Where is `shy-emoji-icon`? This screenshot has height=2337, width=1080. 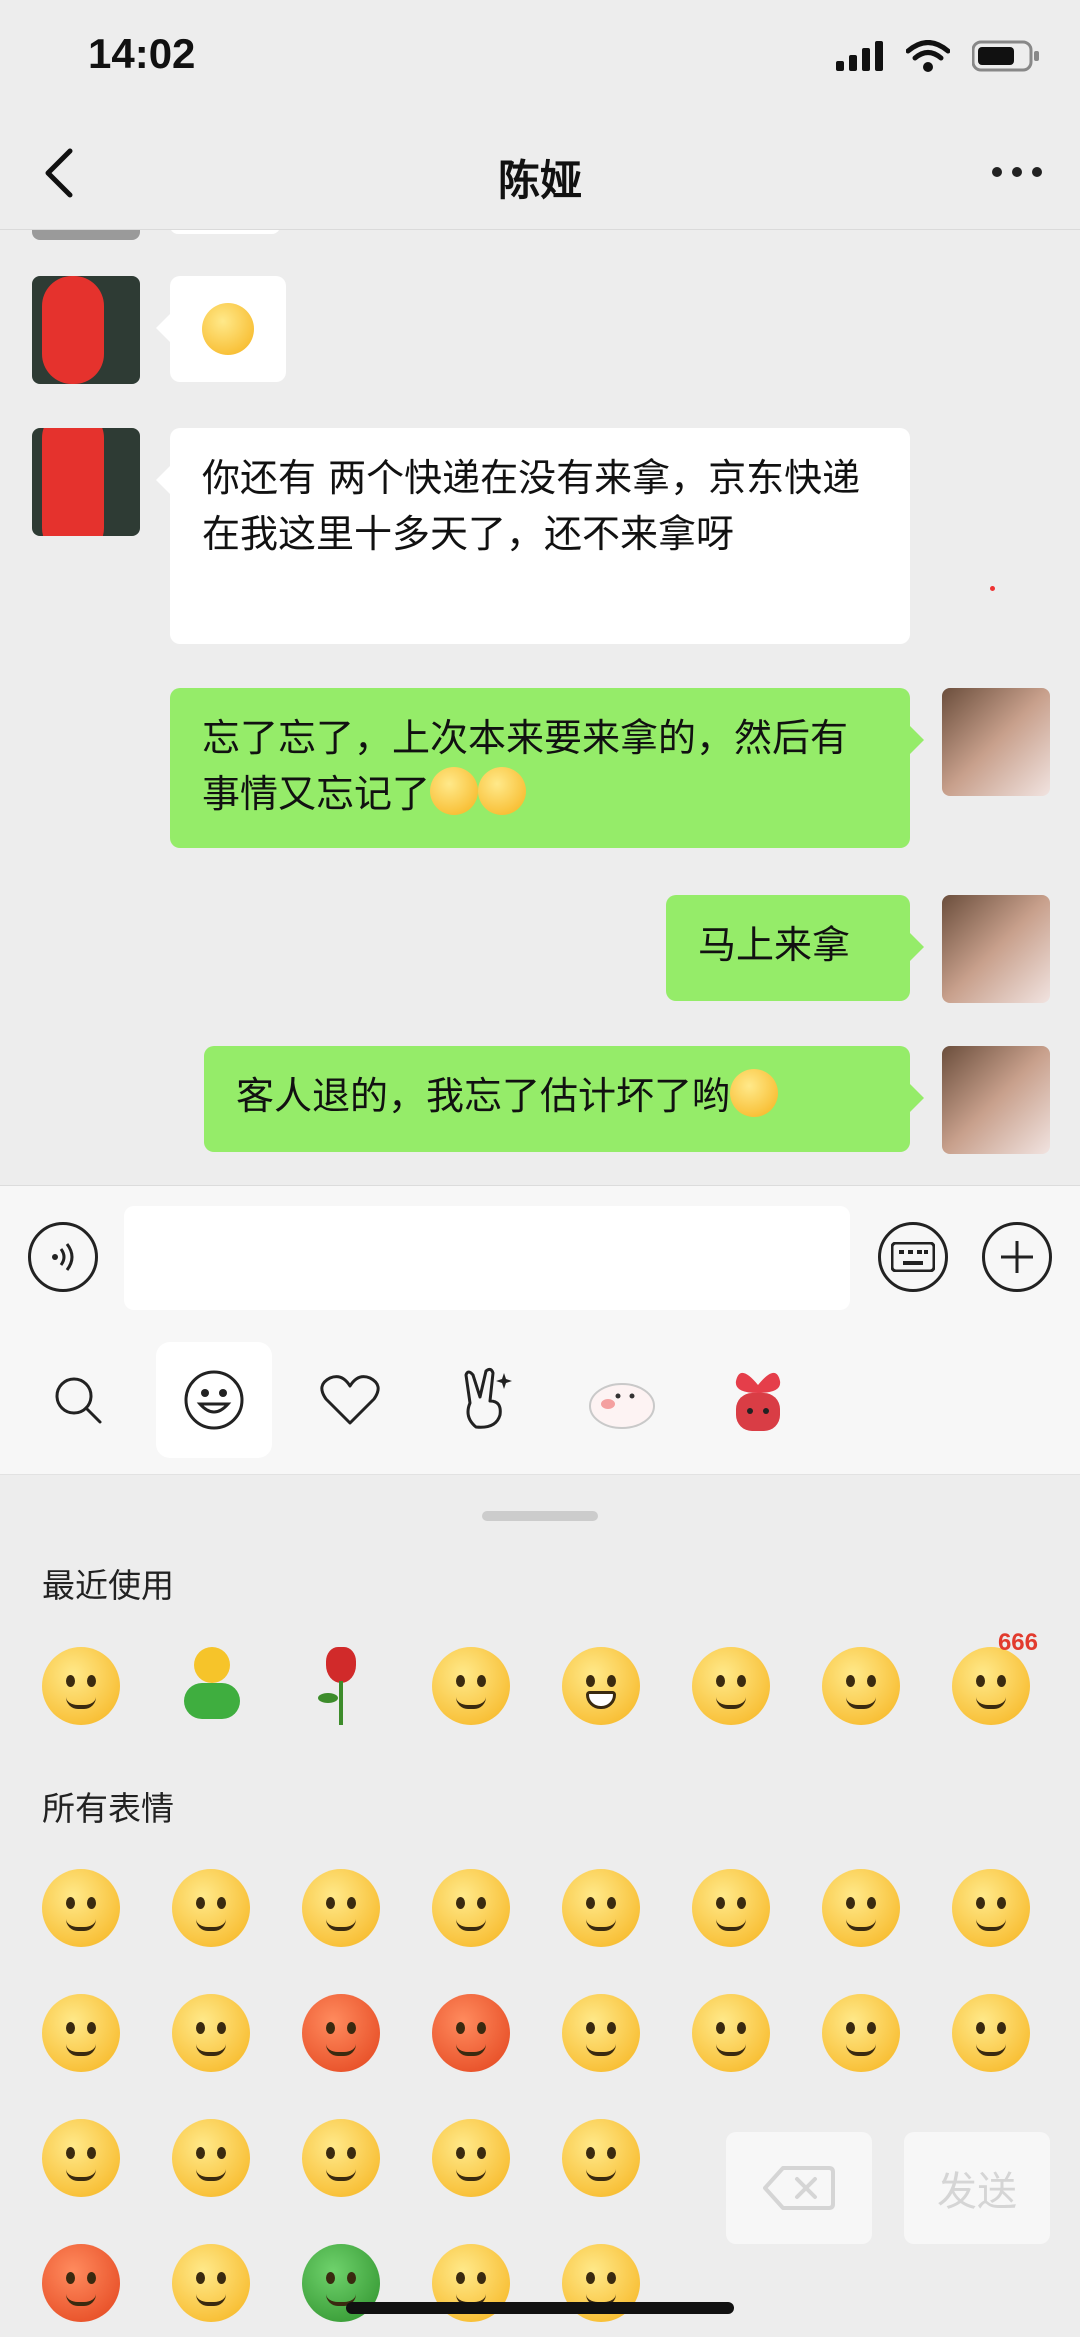
shy-emoji-icon is located at coordinates (861, 1908).